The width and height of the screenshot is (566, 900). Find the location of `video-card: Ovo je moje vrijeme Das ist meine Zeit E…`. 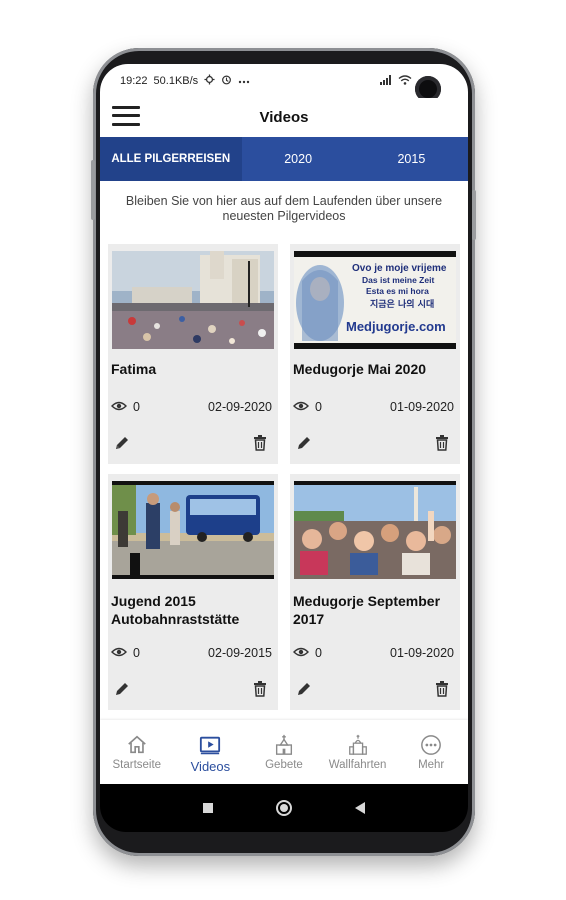

video-card: Ovo je moje vrijeme Das ist meine Zeit E… is located at coordinates (375, 354).